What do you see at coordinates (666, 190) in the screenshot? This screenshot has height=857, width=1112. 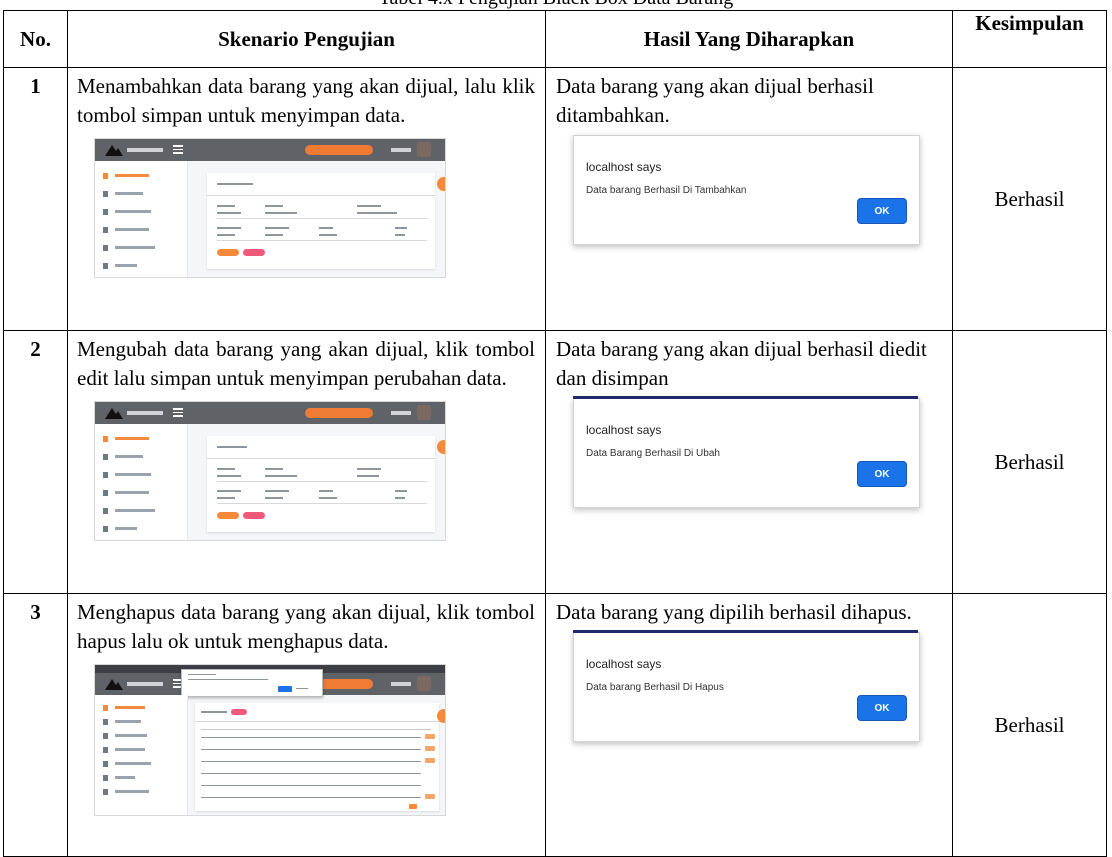 I see `alert-message: Data barang Berhasil Di Tambahkan` at bounding box center [666, 190].